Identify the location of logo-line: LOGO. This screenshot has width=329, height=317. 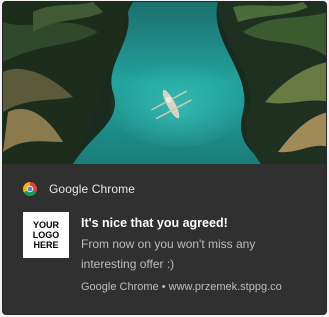
(46, 235).